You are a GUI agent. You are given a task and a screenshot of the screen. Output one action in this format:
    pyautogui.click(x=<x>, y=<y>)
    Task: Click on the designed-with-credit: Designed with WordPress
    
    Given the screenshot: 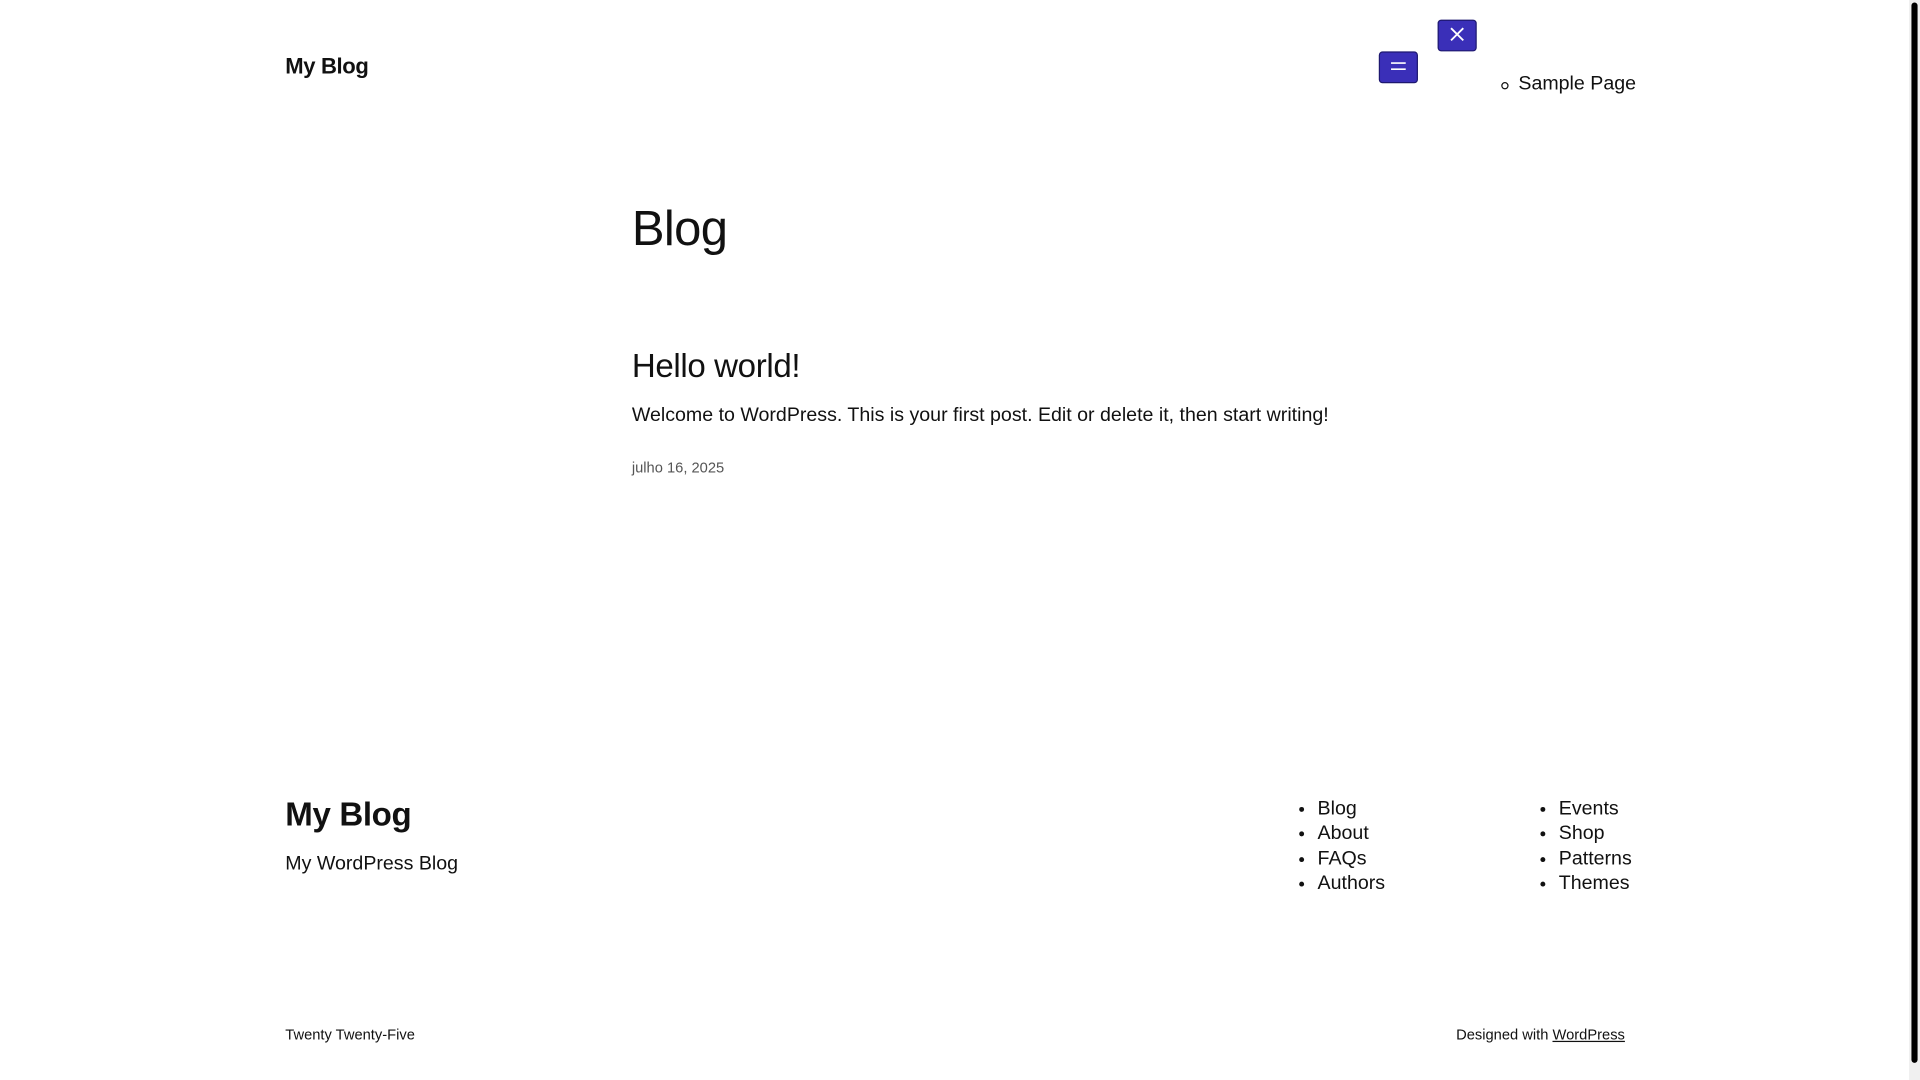 What is the action you would take?
    pyautogui.click(x=1540, y=1034)
    